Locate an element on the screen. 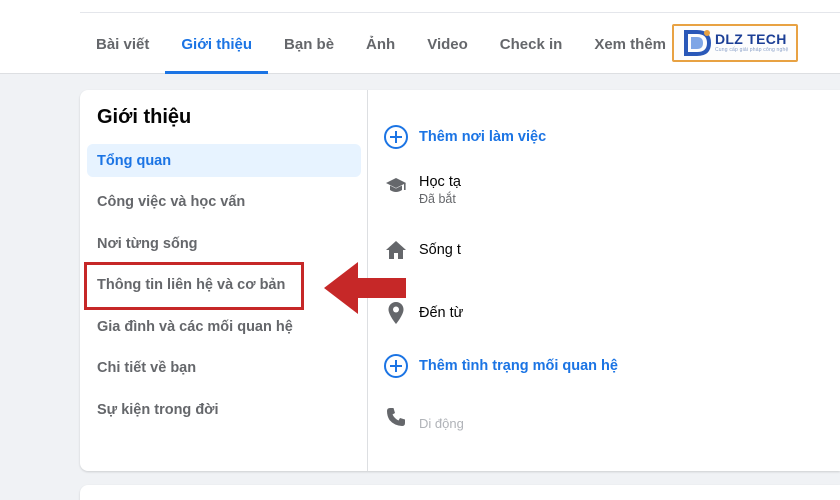  tab-check-ins: Check in is located at coordinates (531, 44).